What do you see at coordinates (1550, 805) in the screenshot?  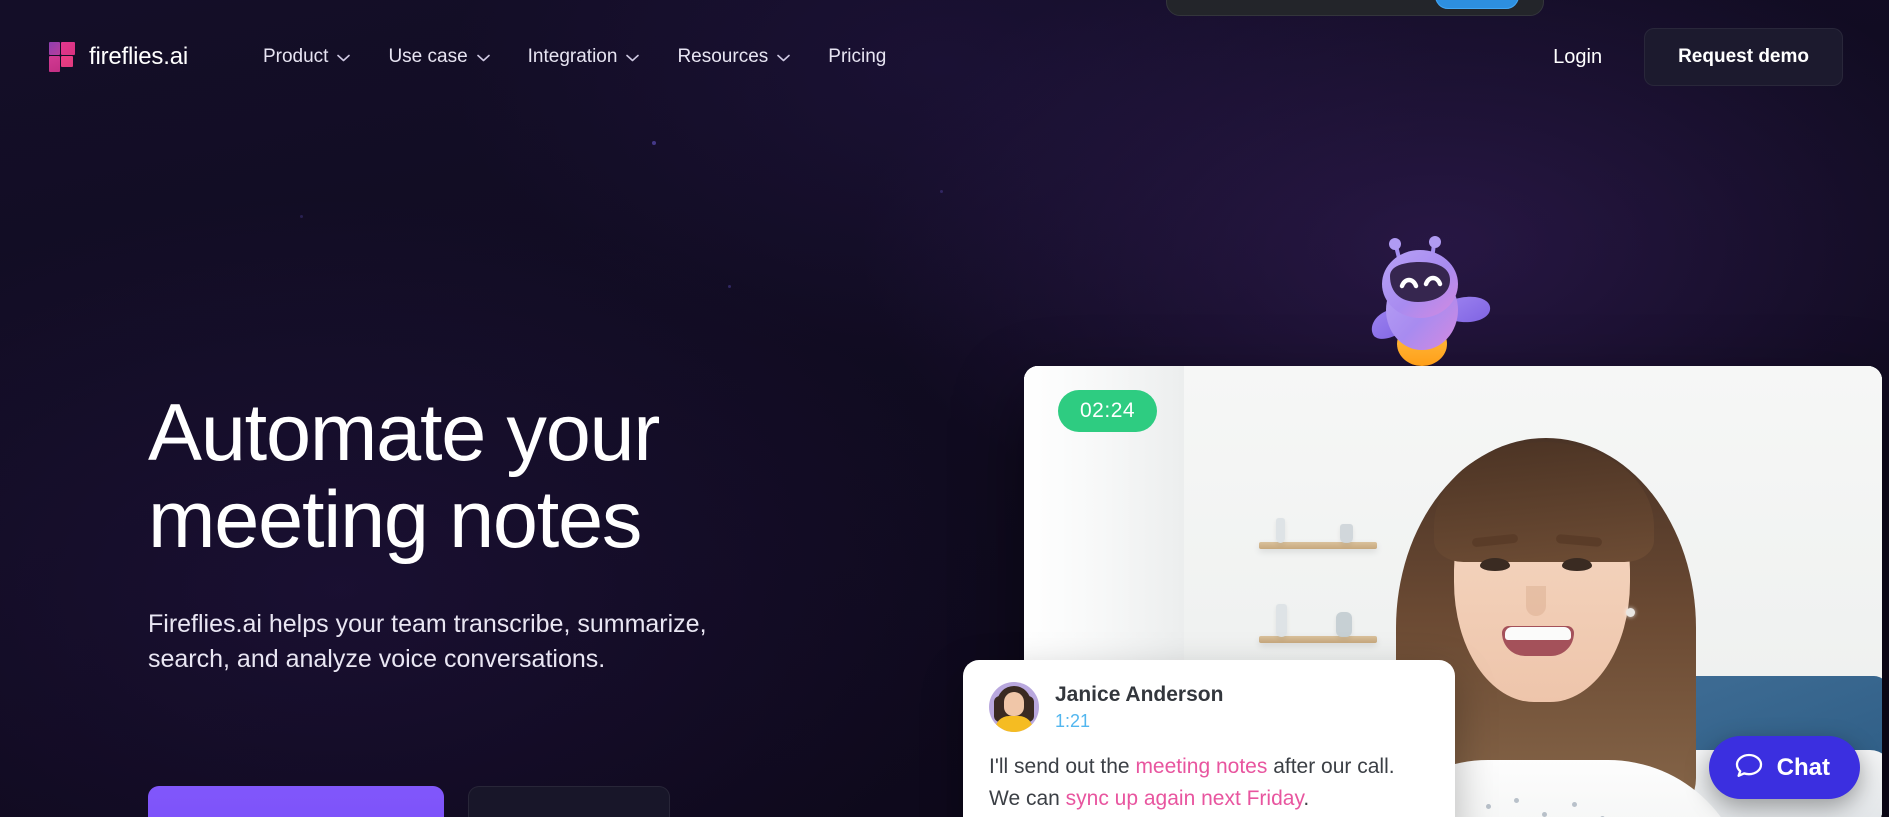 I see `shirt-pattern` at bounding box center [1550, 805].